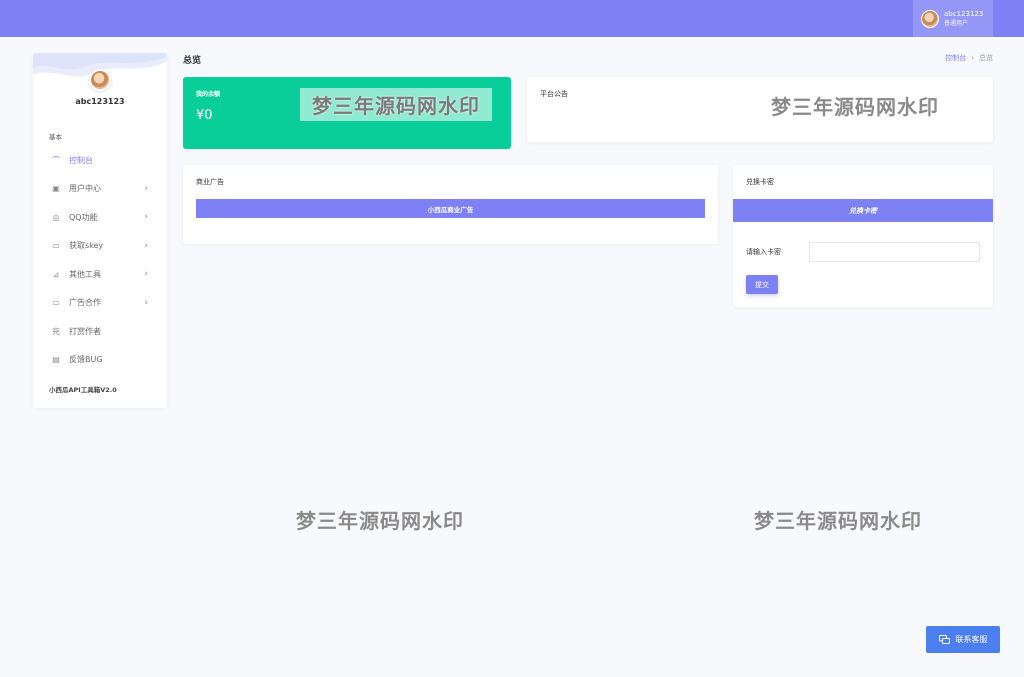  I want to click on sidebar-footer: 小西瓜API工具箱V2.0, so click(83, 390).